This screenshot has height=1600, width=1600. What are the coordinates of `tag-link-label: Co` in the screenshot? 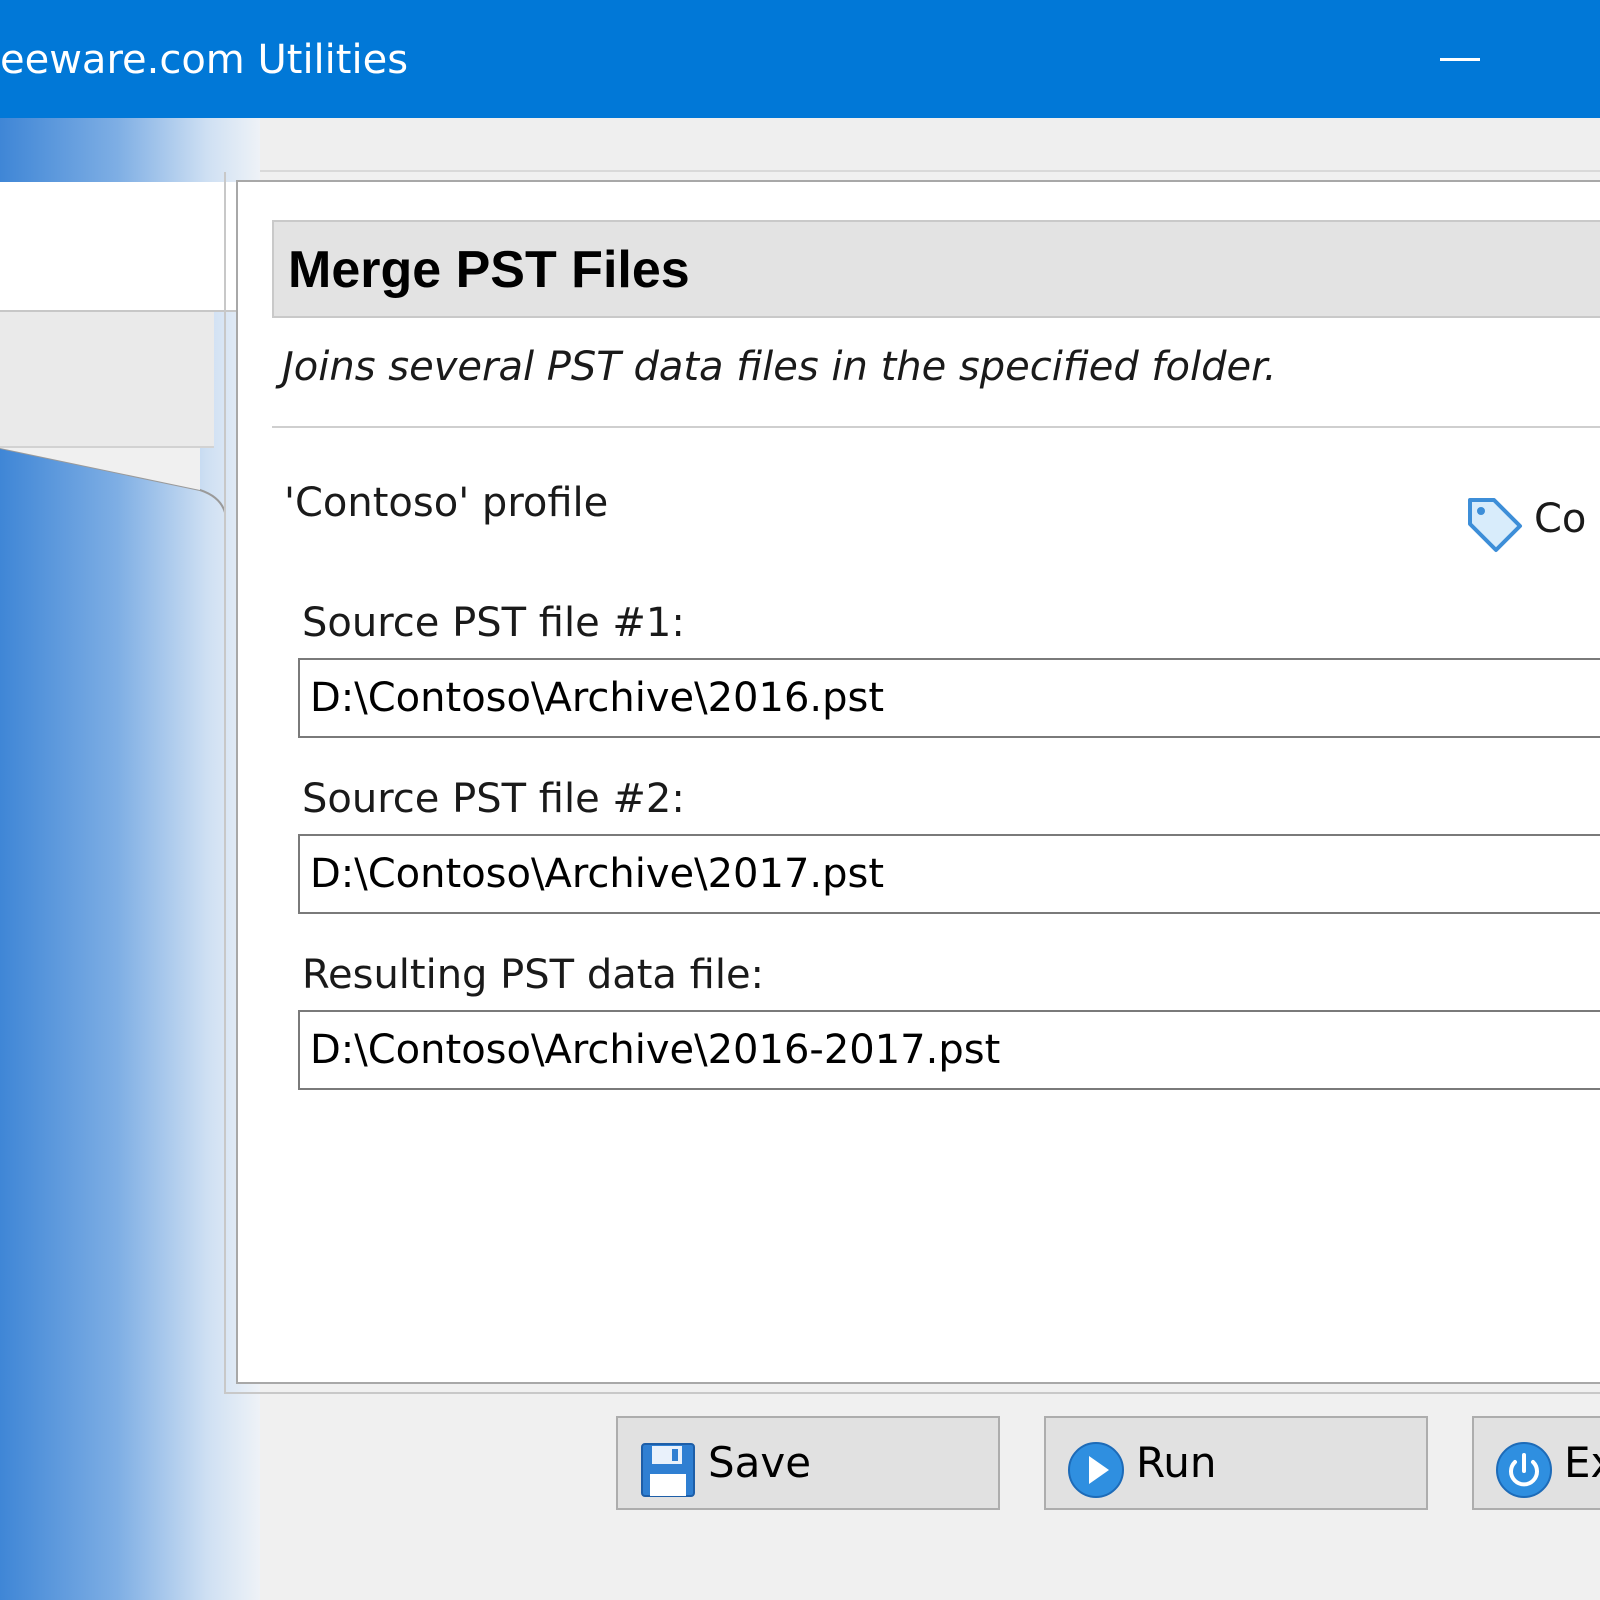 It's located at (1560, 519).